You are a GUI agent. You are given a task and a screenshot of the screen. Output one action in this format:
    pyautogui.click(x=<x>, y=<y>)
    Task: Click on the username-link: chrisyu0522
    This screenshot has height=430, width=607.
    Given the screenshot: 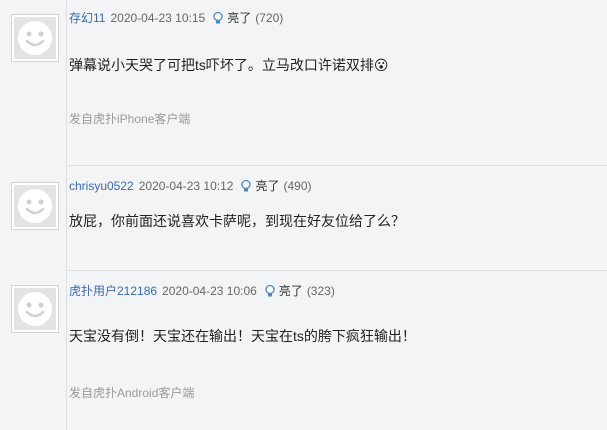 What is the action you would take?
    pyautogui.click(x=101, y=186)
    